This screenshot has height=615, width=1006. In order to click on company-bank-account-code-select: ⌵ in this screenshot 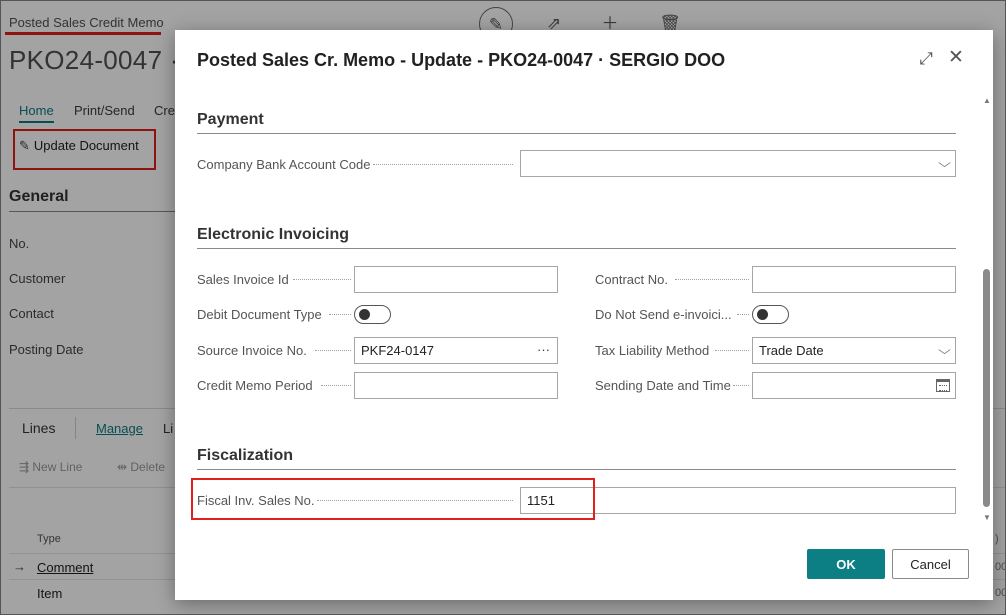, I will do `click(738, 163)`.